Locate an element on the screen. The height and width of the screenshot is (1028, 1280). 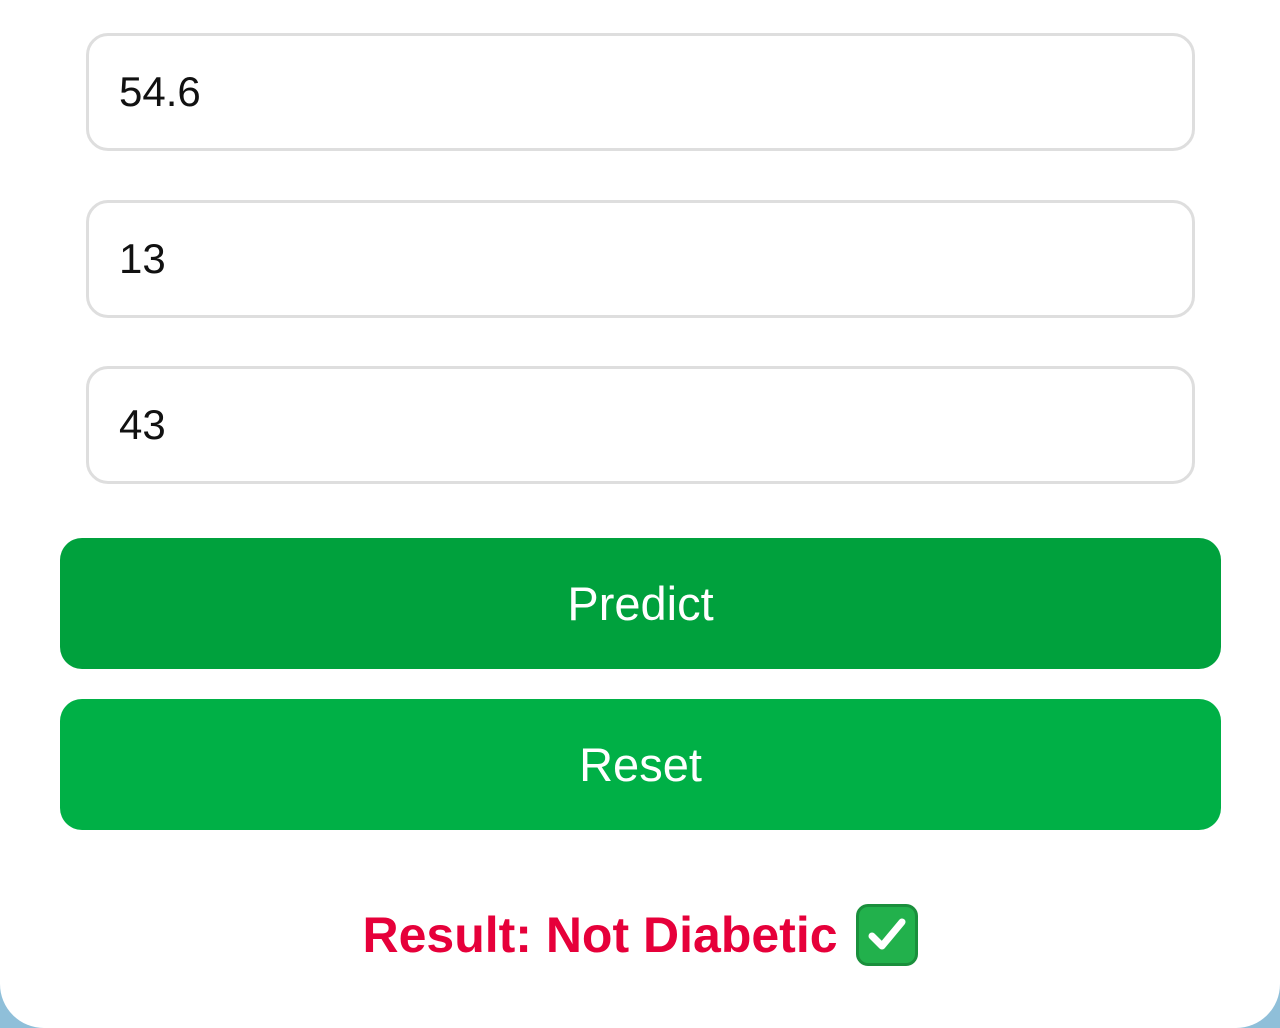
input-field-3: 43 is located at coordinates (640, 425).